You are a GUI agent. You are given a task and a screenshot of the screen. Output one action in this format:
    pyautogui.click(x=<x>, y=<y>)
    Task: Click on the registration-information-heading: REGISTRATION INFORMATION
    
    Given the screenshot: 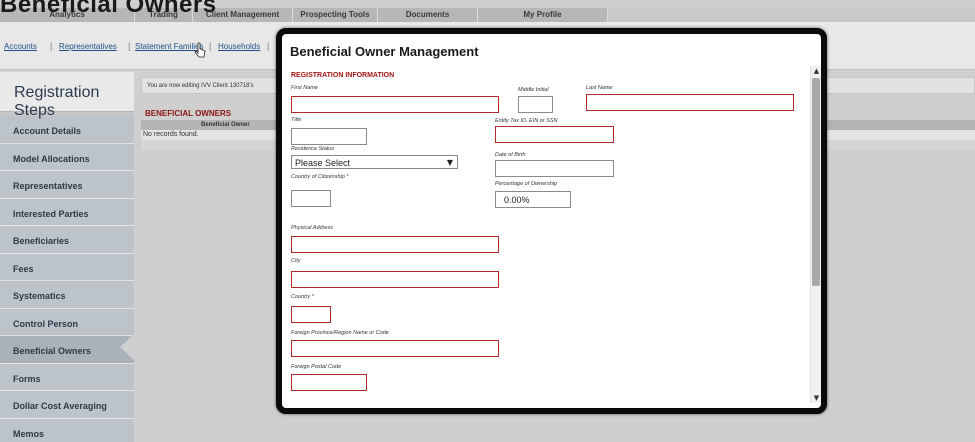 What is the action you would take?
    pyautogui.click(x=343, y=75)
    